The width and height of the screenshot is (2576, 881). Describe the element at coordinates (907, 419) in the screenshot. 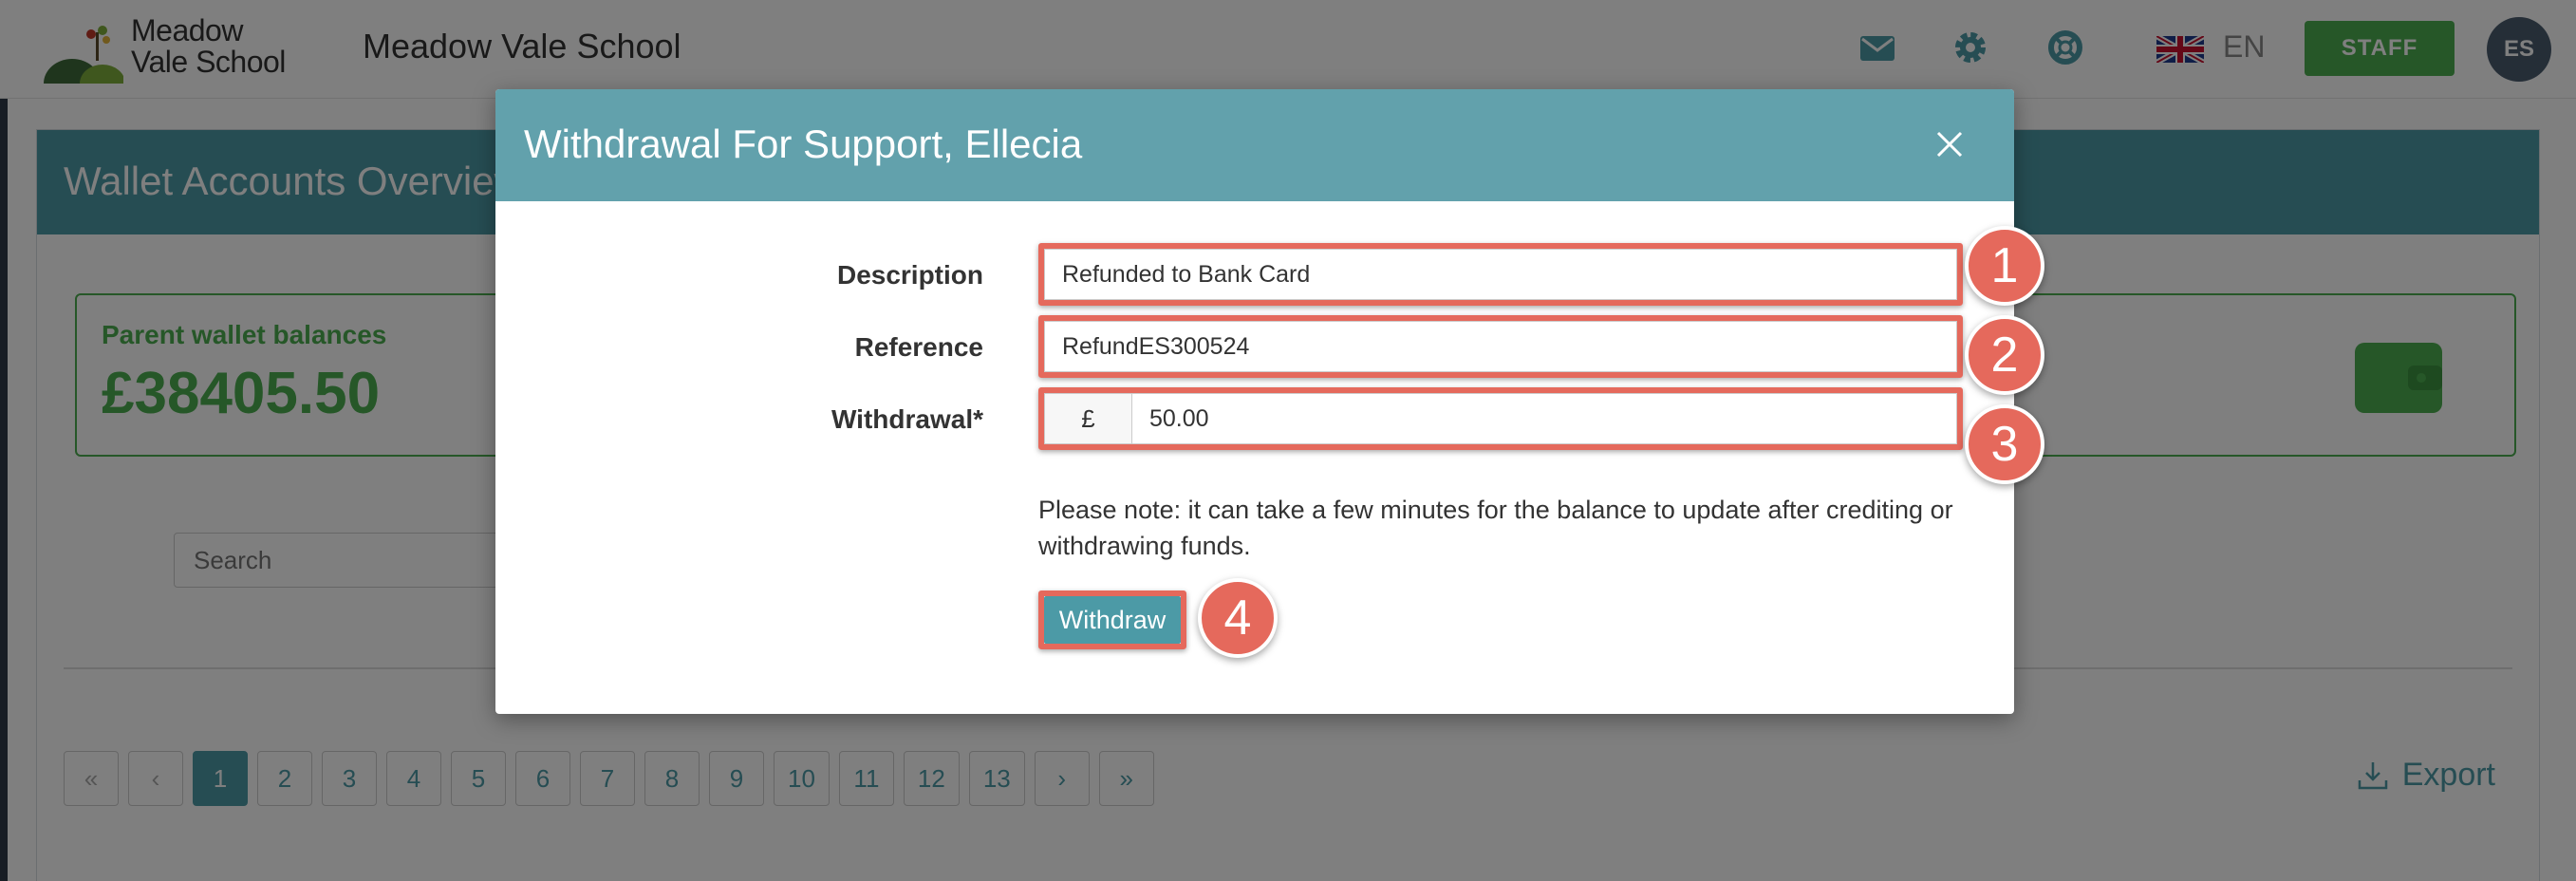

I see `withdrawal-label: Withdrawal*` at that location.